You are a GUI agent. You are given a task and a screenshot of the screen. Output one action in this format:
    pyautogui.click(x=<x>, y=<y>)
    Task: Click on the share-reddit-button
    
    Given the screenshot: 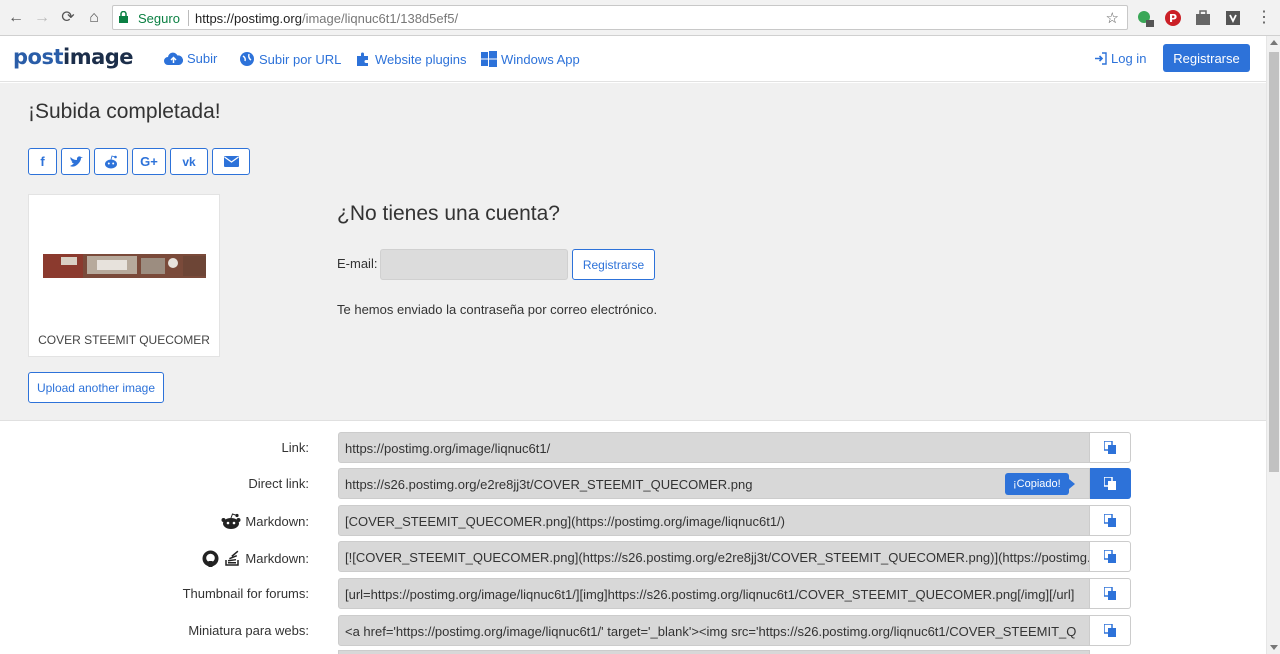 What is the action you would take?
    pyautogui.click(x=111, y=161)
    